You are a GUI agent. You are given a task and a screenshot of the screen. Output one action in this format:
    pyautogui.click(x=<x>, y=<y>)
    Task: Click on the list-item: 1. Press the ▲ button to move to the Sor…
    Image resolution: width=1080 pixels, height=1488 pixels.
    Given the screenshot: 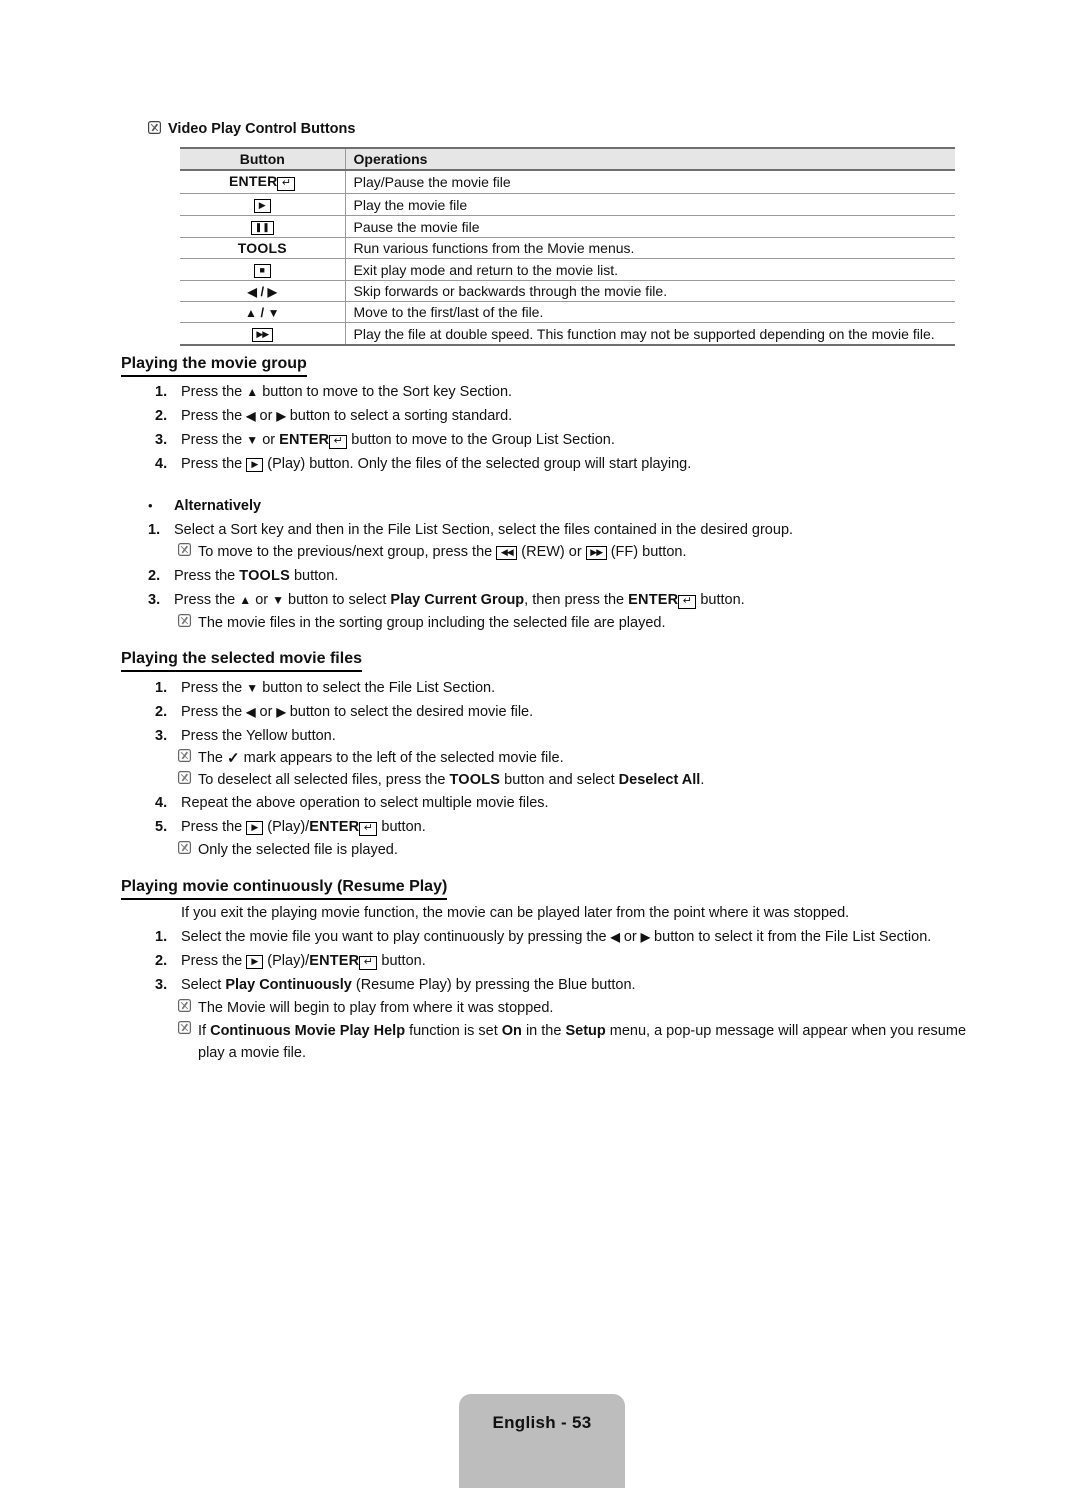 What is the action you would take?
    pyautogui.click(x=333, y=393)
    